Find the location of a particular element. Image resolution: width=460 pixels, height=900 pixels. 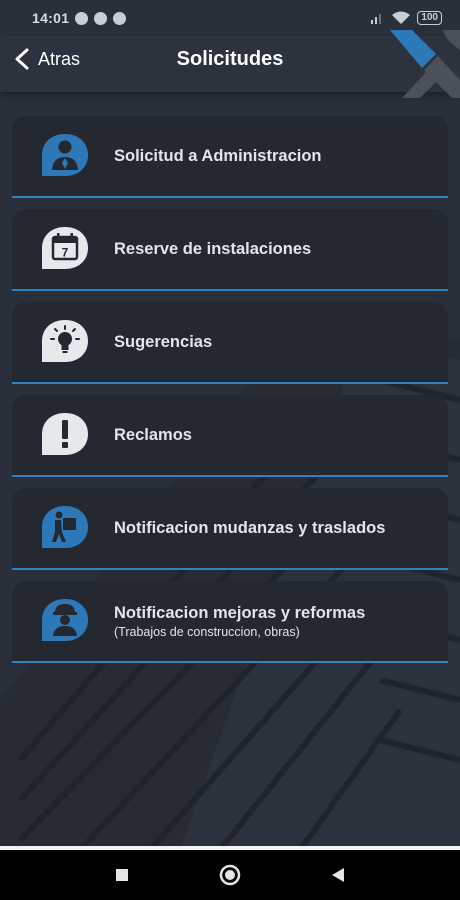

home-circle-icon is located at coordinates (230, 875).